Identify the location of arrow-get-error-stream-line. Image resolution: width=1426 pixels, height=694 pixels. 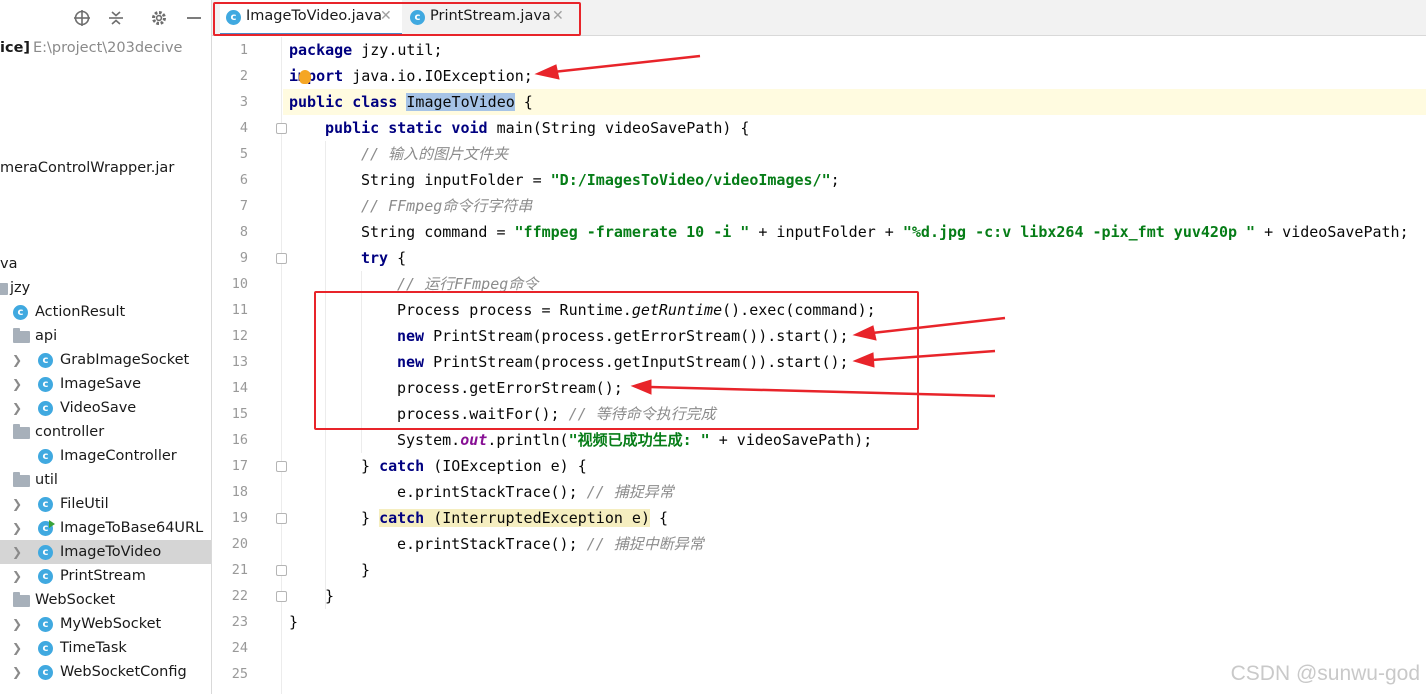
(813, 388).